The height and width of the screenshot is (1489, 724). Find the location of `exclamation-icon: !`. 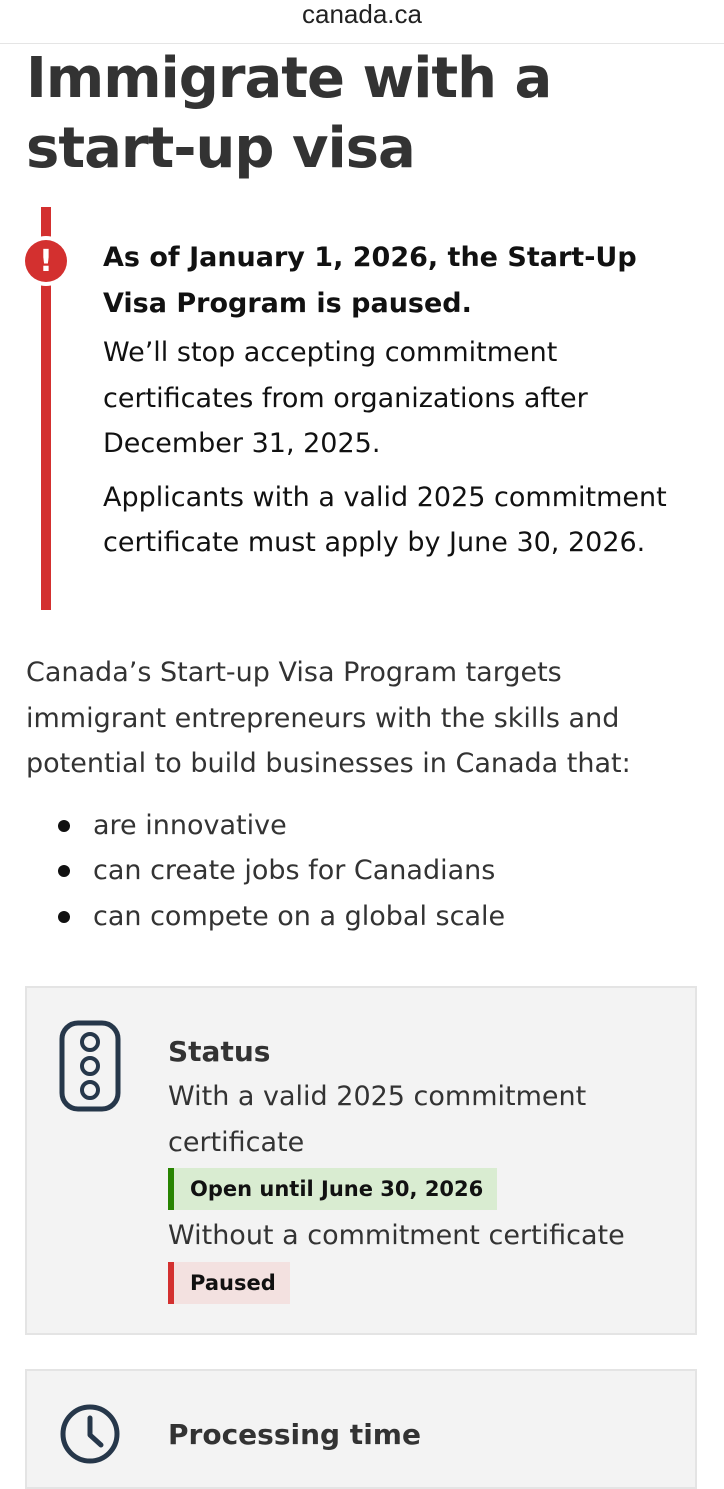

exclamation-icon: ! is located at coordinates (46, 261).